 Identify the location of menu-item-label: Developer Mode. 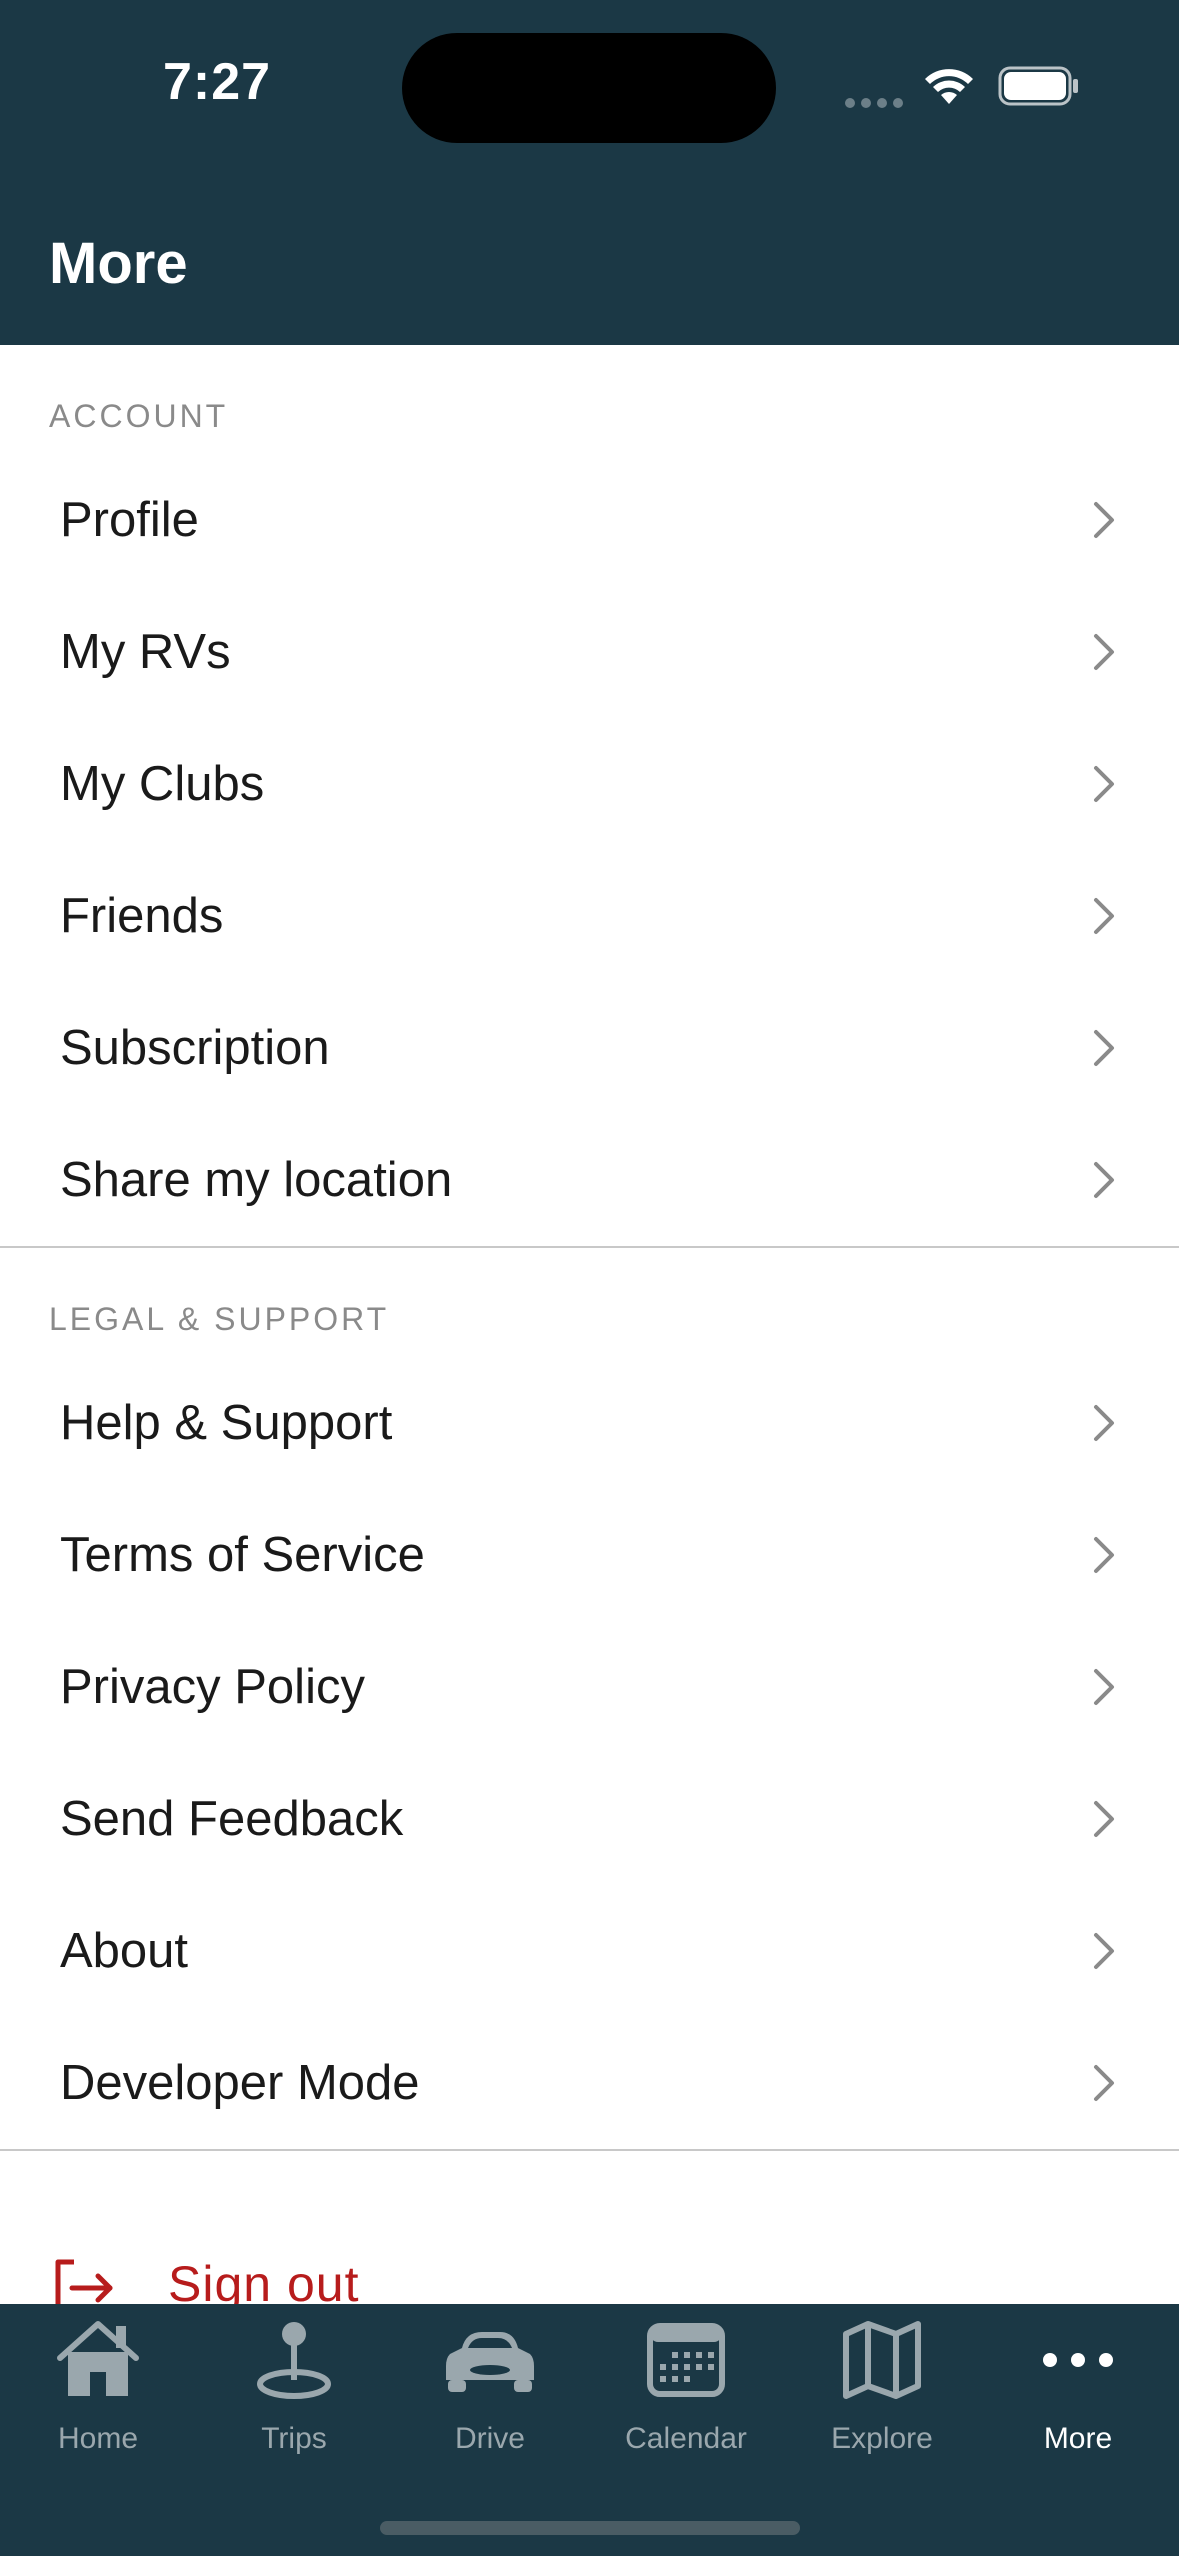
(240, 2083).